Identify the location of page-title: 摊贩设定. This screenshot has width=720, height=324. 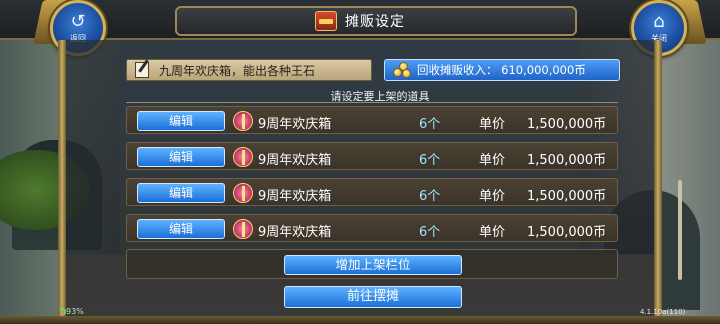
(375, 22).